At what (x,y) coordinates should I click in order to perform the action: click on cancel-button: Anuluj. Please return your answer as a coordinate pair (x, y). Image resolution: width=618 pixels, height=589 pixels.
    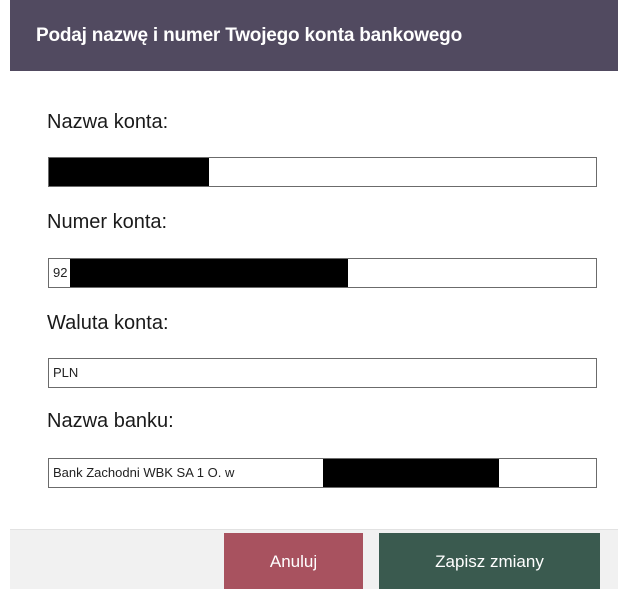
    Looking at the image, I should click on (293, 561).